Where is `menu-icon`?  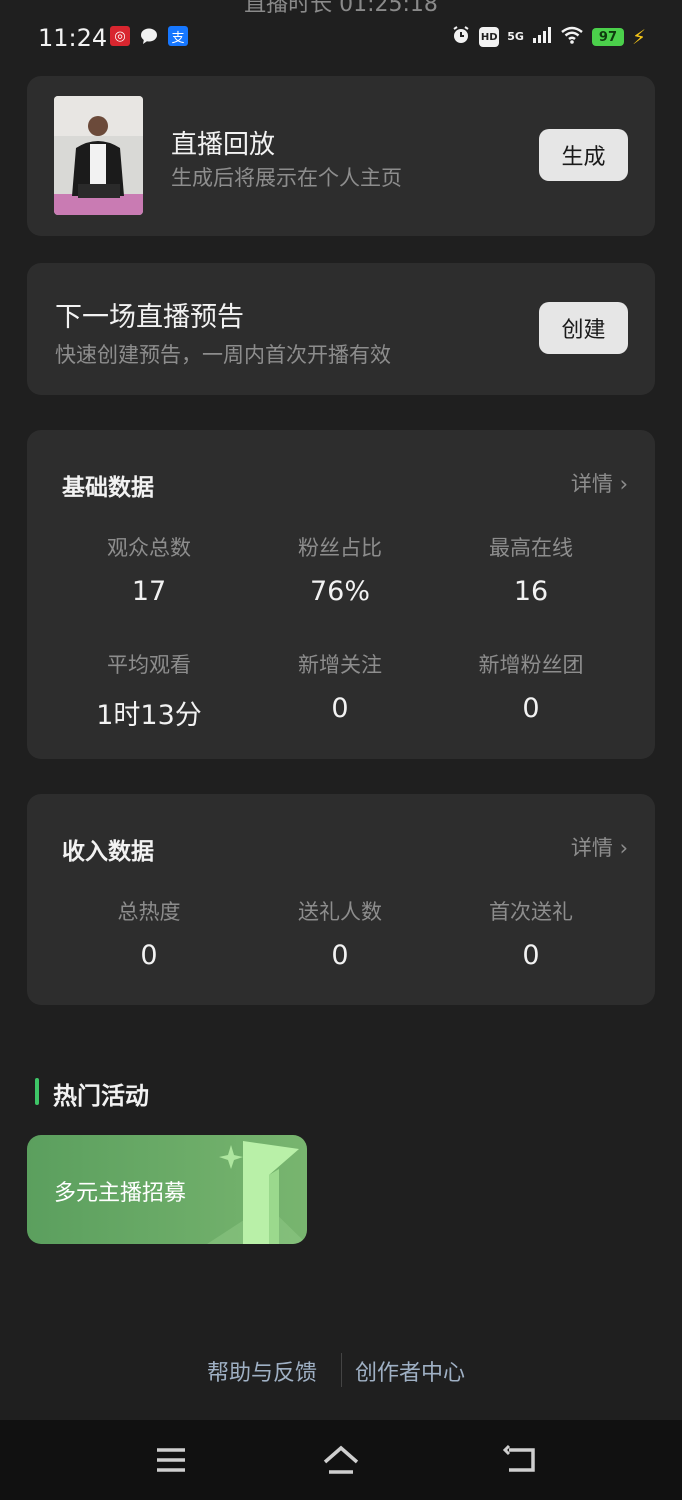 menu-icon is located at coordinates (171, 1460).